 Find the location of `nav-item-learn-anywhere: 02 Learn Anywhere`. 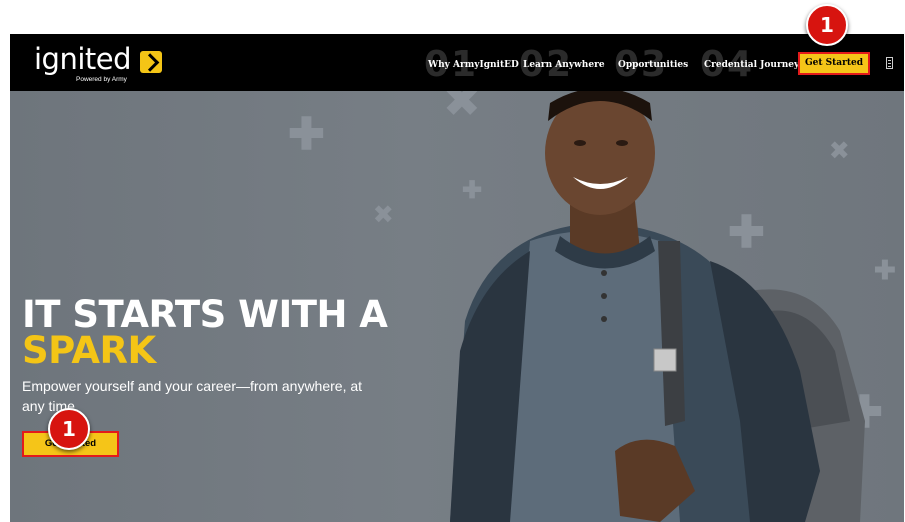

nav-item-learn-anywhere: 02 Learn Anywhere is located at coordinates (562, 64).